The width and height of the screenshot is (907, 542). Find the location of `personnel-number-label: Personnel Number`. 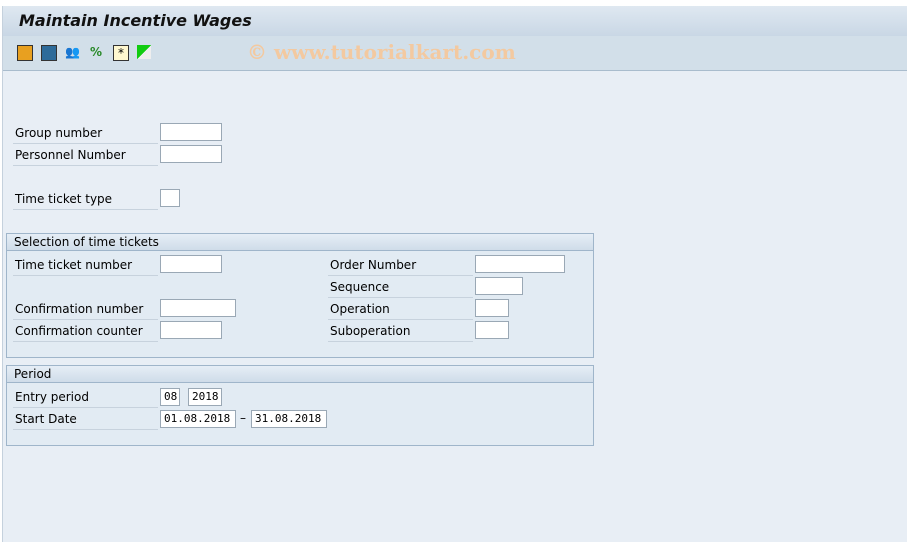

personnel-number-label: Personnel Number is located at coordinates (85, 155).